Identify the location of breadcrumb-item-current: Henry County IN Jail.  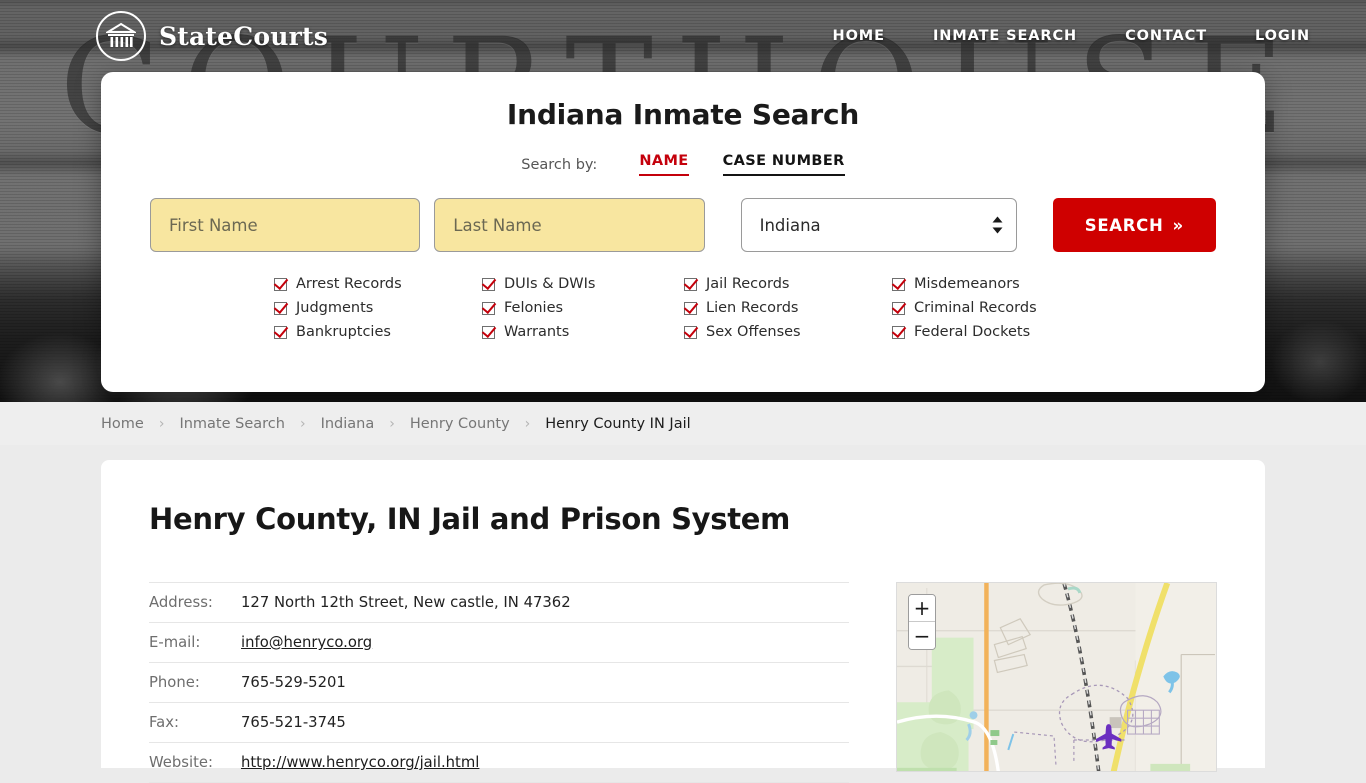
(618, 423).